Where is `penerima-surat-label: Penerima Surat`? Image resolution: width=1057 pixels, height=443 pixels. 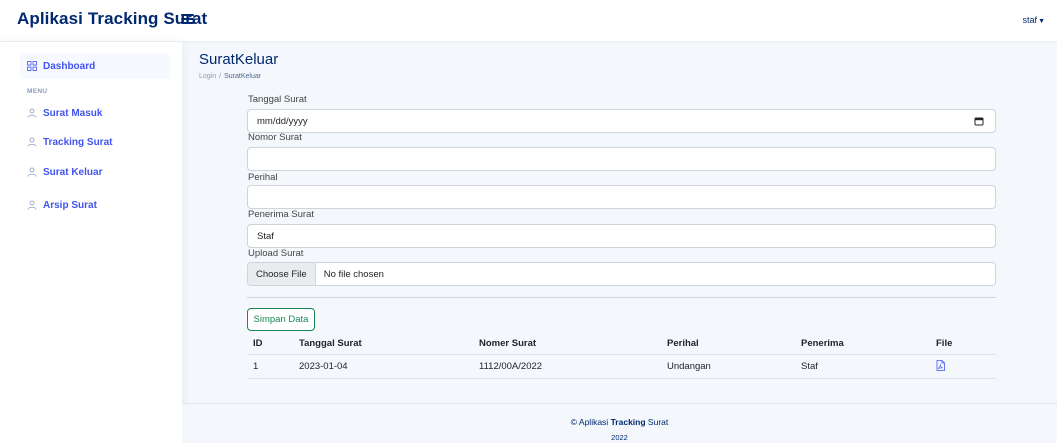
penerima-surat-label: Penerima Surat is located at coordinates (281, 214).